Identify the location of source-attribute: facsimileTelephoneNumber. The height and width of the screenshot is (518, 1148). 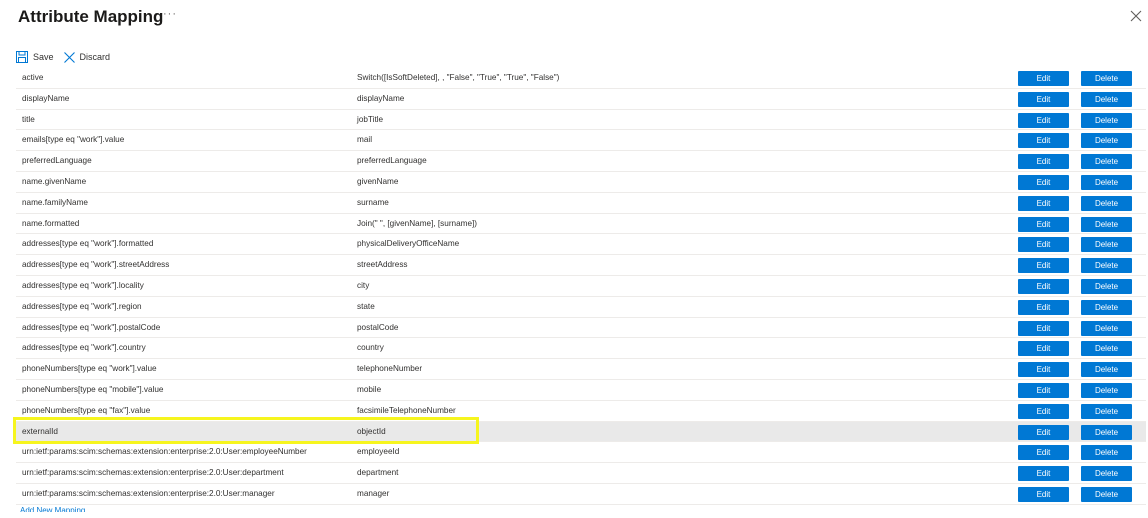
(406, 410).